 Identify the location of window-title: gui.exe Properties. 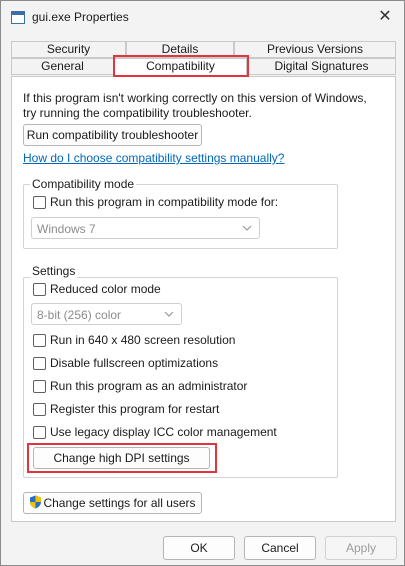
(80, 17).